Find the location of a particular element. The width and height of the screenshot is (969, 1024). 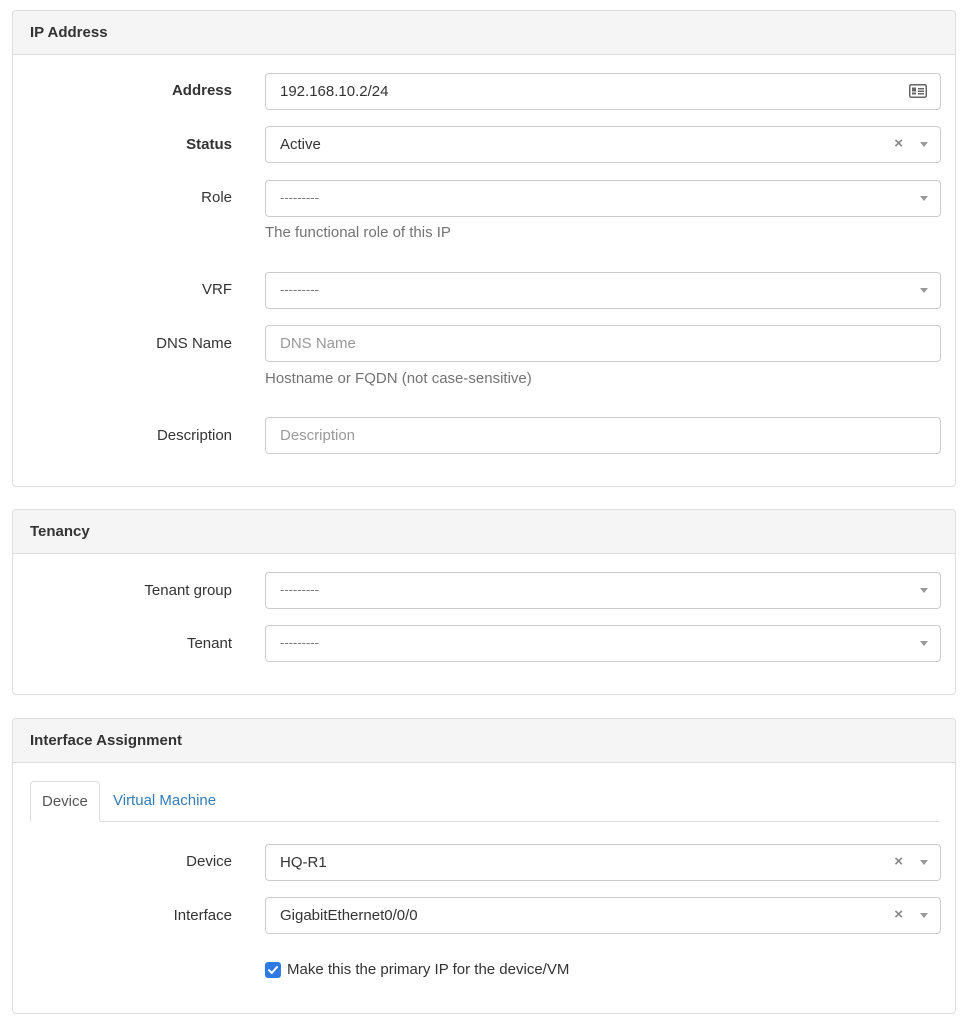

id-card-icon is located at coordinates (918, 91).